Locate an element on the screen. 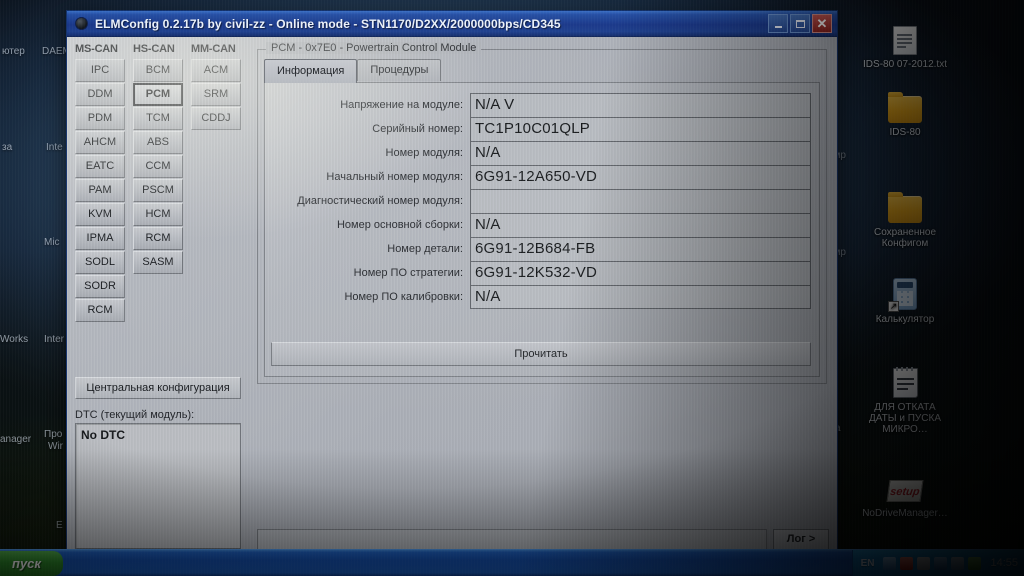 The image size is (1024, 576). module-button-mm-can-acm: ACM is located at coordinates (216, 70).